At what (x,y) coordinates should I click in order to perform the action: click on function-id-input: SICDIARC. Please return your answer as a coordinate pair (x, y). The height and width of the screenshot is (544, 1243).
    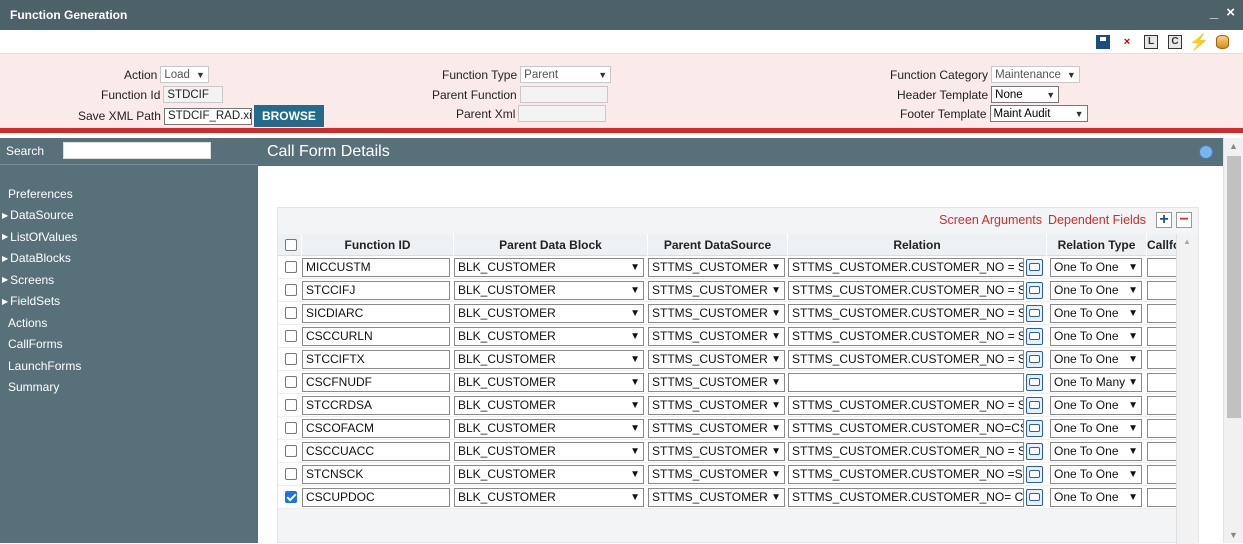
    Looking at the image, I should click on (376, 313).